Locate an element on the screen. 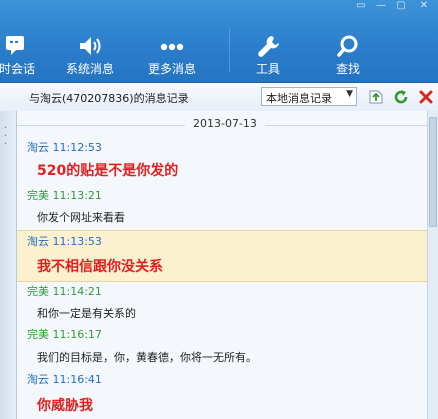 This screenshot has width=438, height=419. close-button: ✕ is located at coordinates (424, 7).